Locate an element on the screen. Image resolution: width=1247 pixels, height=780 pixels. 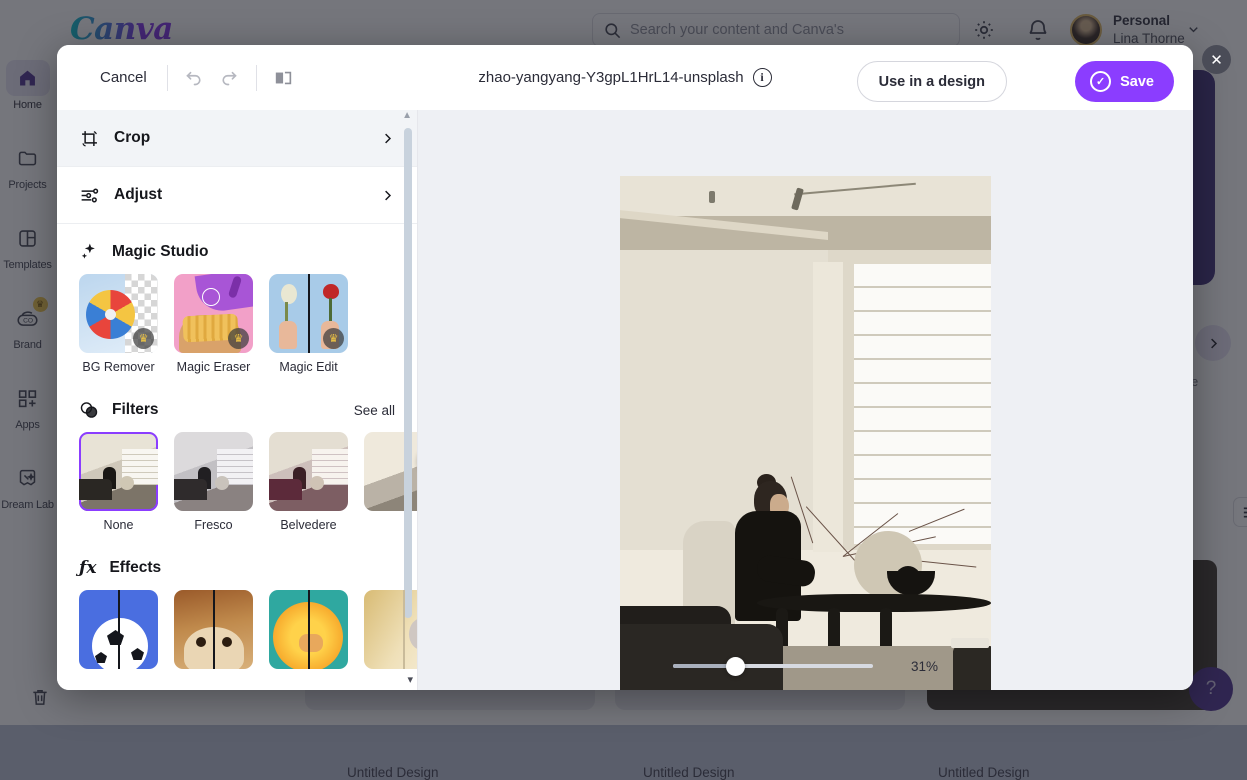
magic-studio-thumbnails: ♛ BG Remover ♛ Magic Eraser is located at coordinates (237, 318).